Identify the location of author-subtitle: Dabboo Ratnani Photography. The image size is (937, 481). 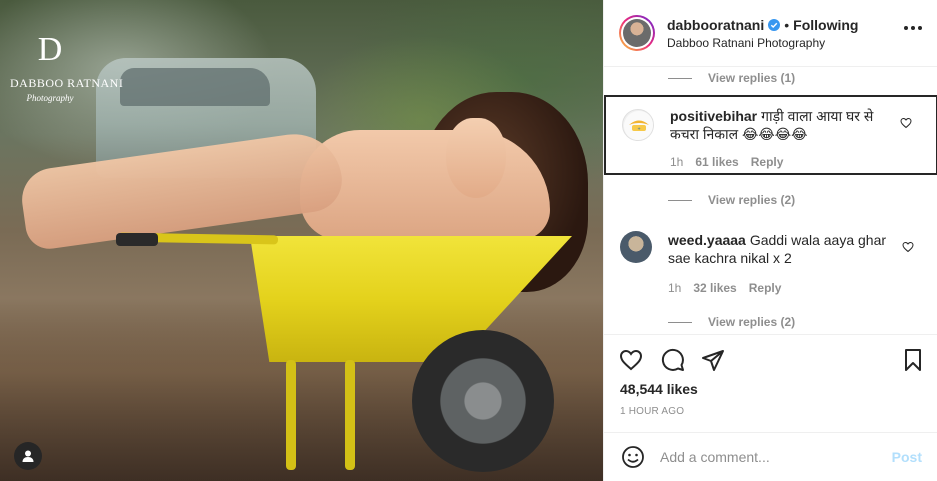
(746, 42).